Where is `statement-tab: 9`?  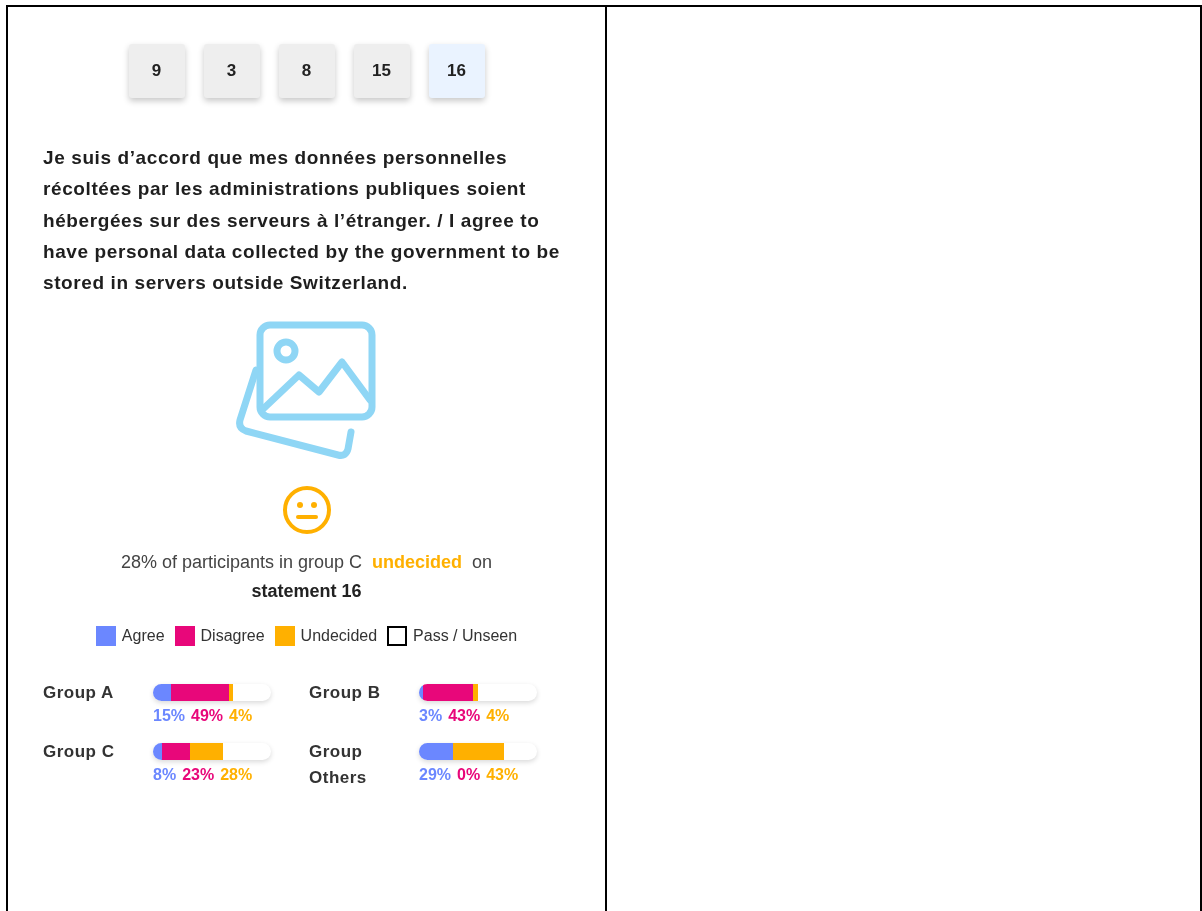 statement-tab: 9 is located at coordinates (156, 71).